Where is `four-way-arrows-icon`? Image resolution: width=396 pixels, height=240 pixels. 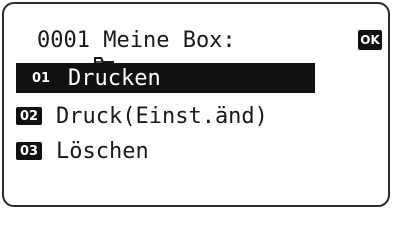 four-way-arrows-icon is located at coordinates (345, 41).